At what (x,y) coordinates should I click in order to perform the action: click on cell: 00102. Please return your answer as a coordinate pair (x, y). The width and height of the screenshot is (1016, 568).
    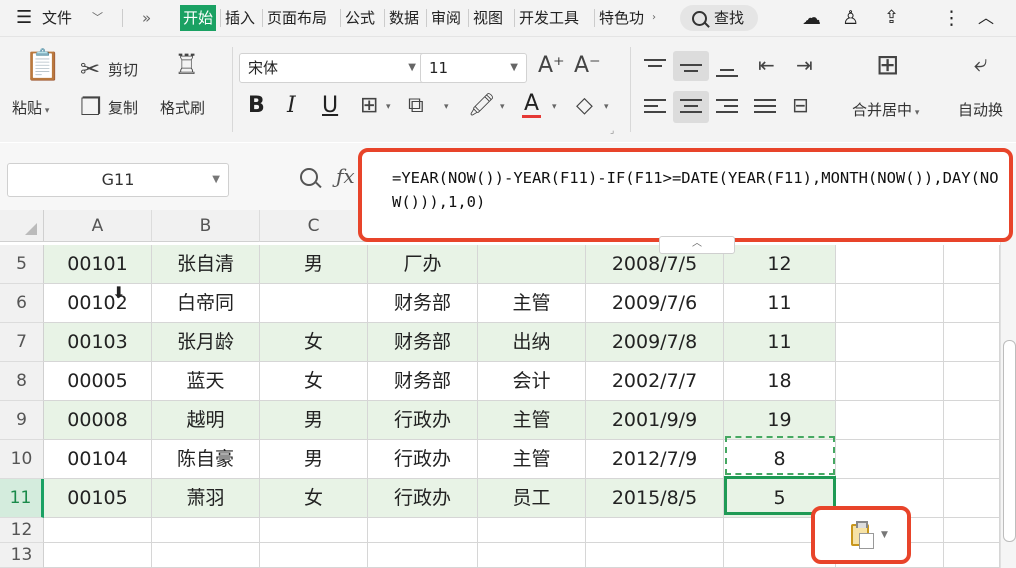
    Looking at the image, I should click on (98, 303).